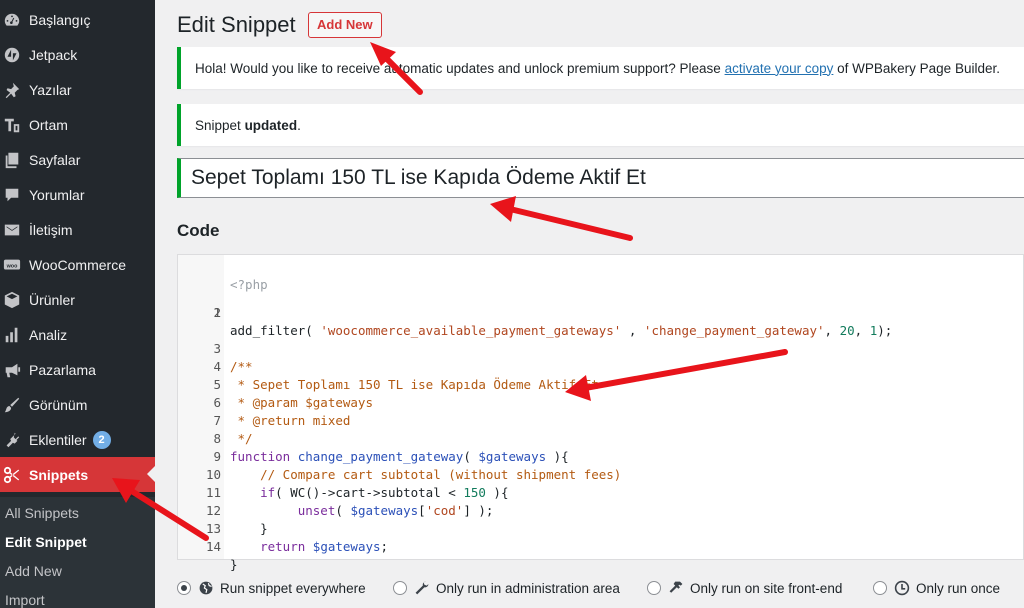  What do you see at coordinates (293, 393) in the screenshot?
I see `code-line: 5 * @param $gateways` at bounding box center [293, 393].